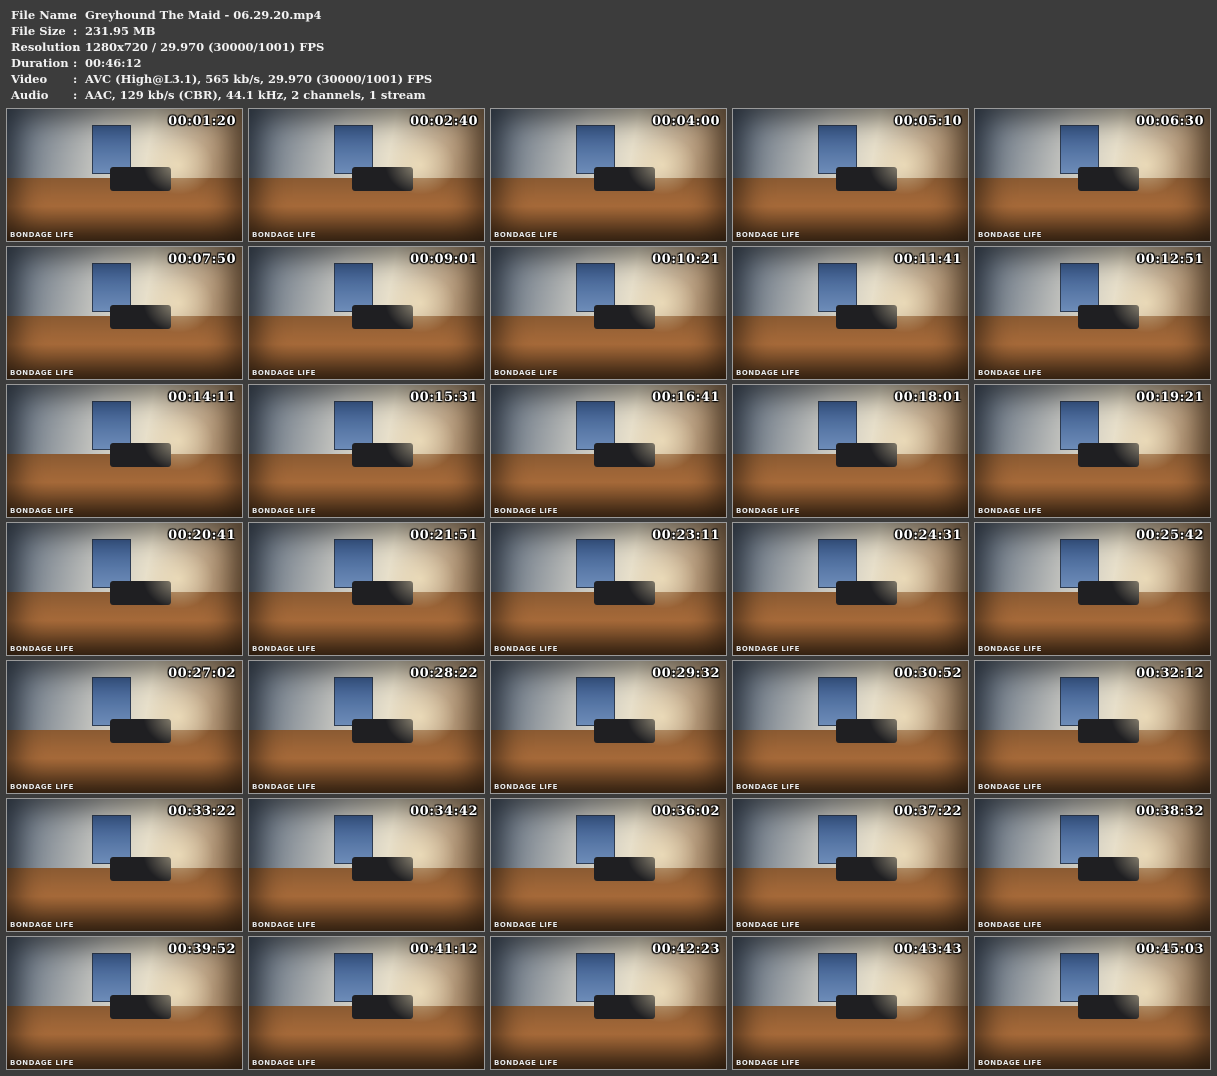  I want to click on video-thumbnail: 00:43:43 BONDAGE LIFE, so click(850, 1003).